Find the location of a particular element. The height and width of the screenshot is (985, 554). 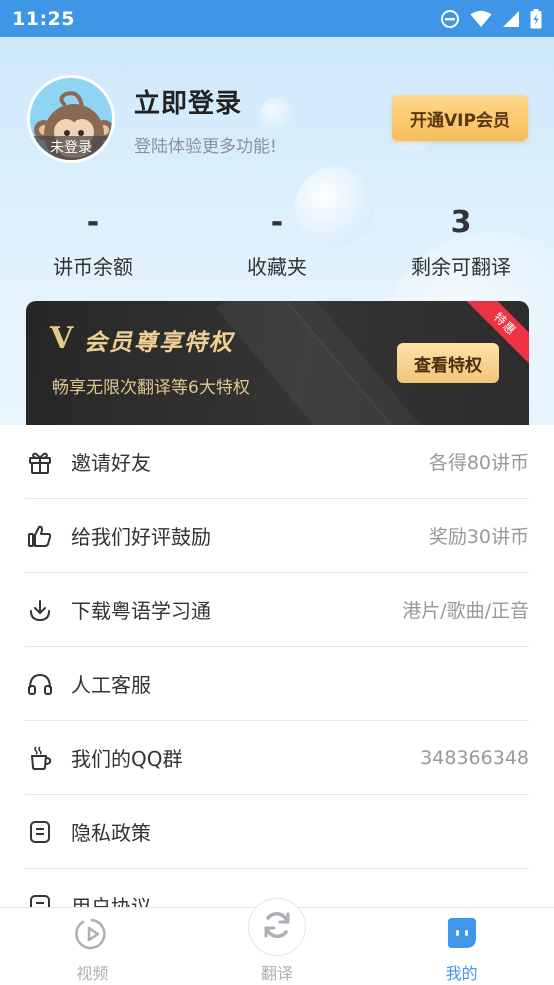

stat-coin-balance: - 讲币余额 is located at coordinates (93, 242).